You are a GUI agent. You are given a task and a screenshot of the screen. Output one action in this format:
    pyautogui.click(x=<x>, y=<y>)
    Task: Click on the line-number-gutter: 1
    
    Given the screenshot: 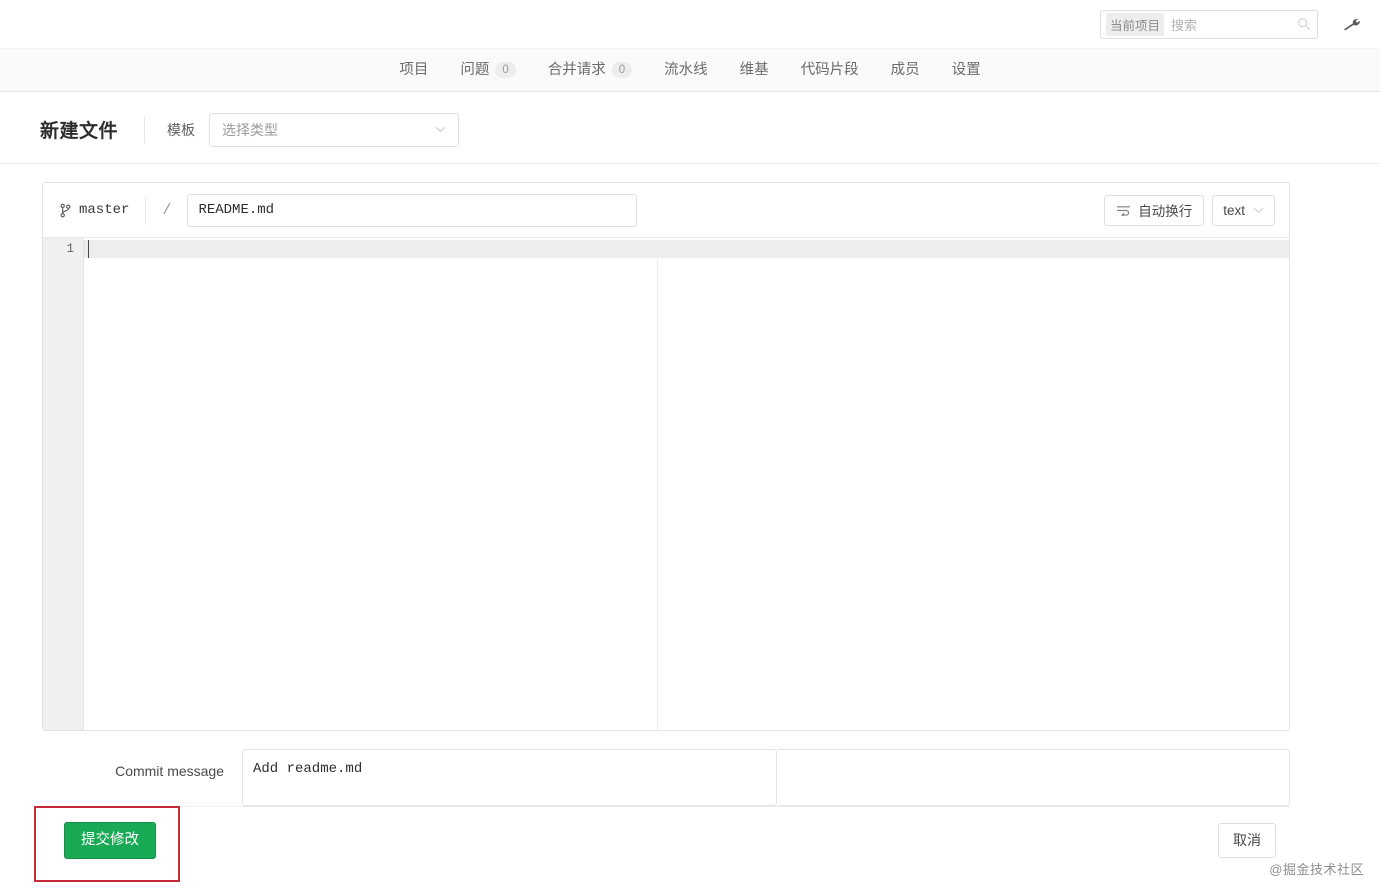 What is the action you would take?
    pyautogui.click(x=63, y=484)
    